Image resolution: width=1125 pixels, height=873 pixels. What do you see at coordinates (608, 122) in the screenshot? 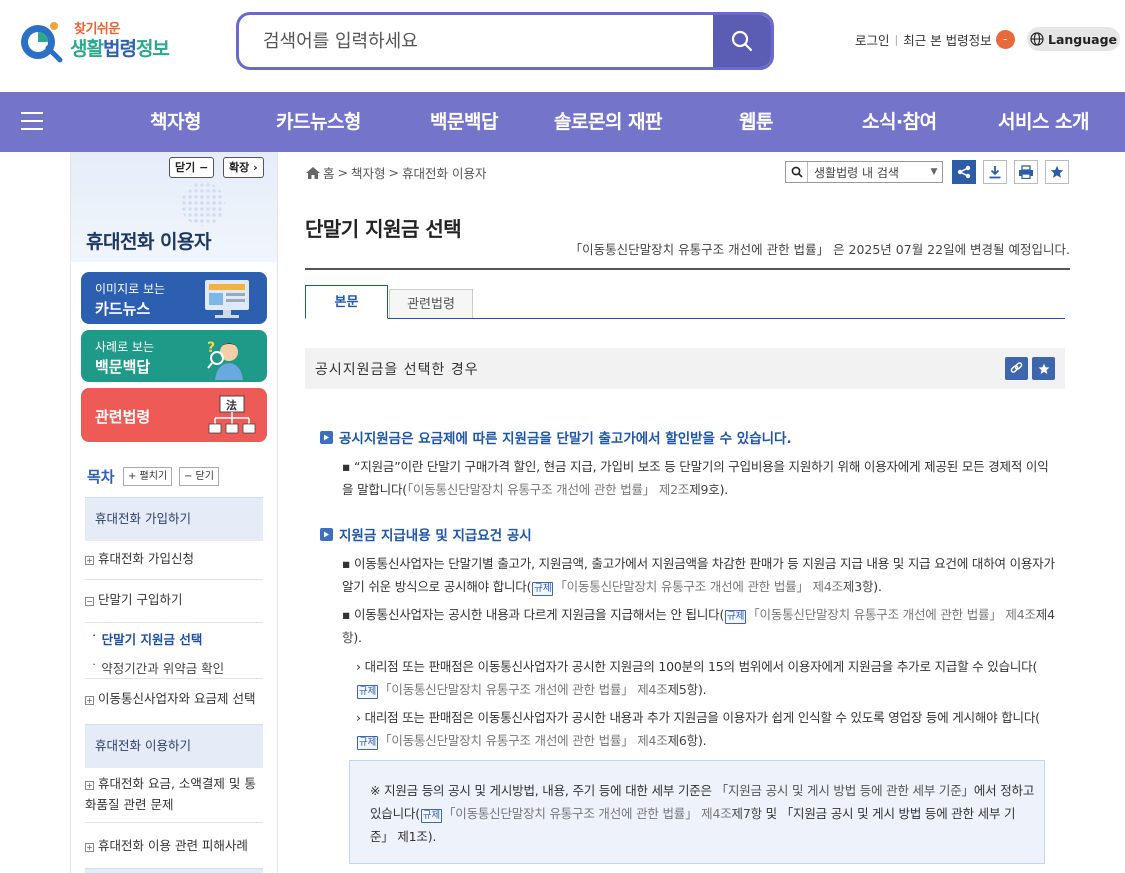
I see `nav-item-solomon: 솔로몬의 재판` at bounding box center [608, 122].